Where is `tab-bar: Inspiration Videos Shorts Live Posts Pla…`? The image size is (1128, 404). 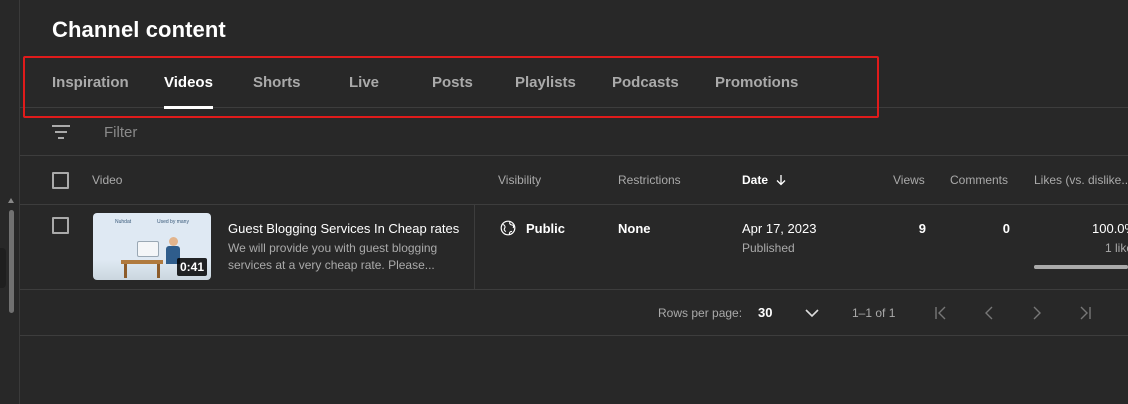 tab-bar: Inspiration Videos Shorts Live Posts Pla… is located at coordinates (574, 83).